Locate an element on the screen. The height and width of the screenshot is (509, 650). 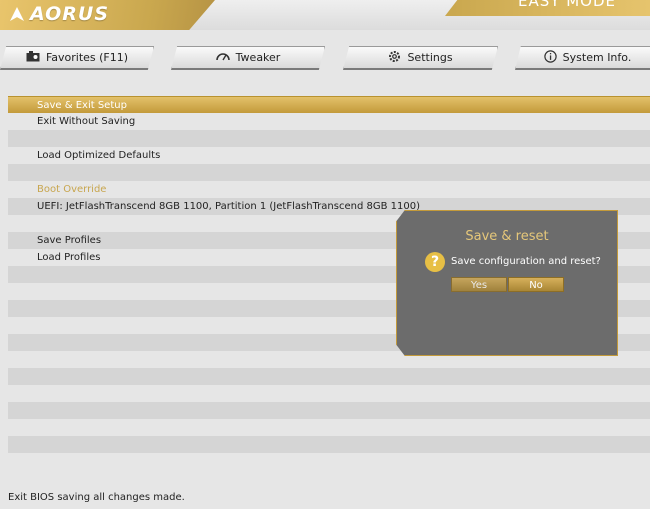
gear-icon is located at coordinates (394, 58).